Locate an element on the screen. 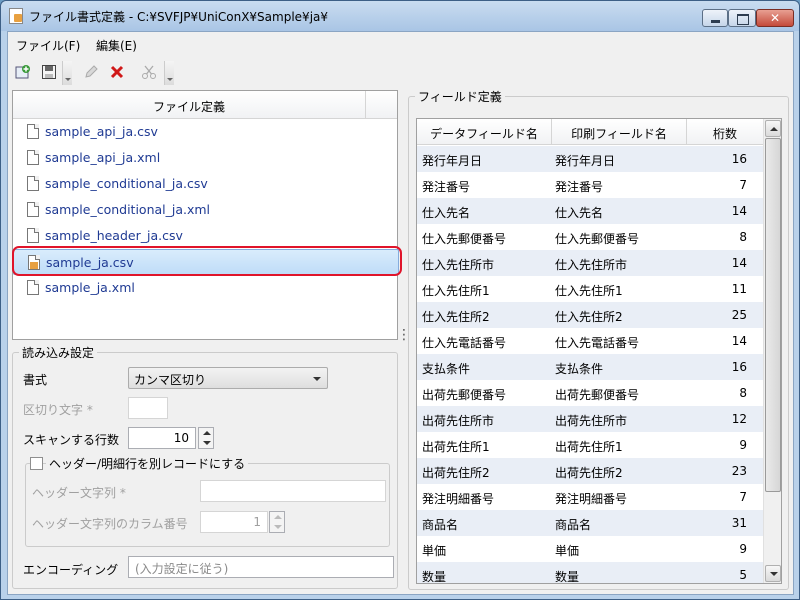 The image size is (800, 600). table-row: 仕入先名 仕入先名 14 is located at coordinates (590, 211).